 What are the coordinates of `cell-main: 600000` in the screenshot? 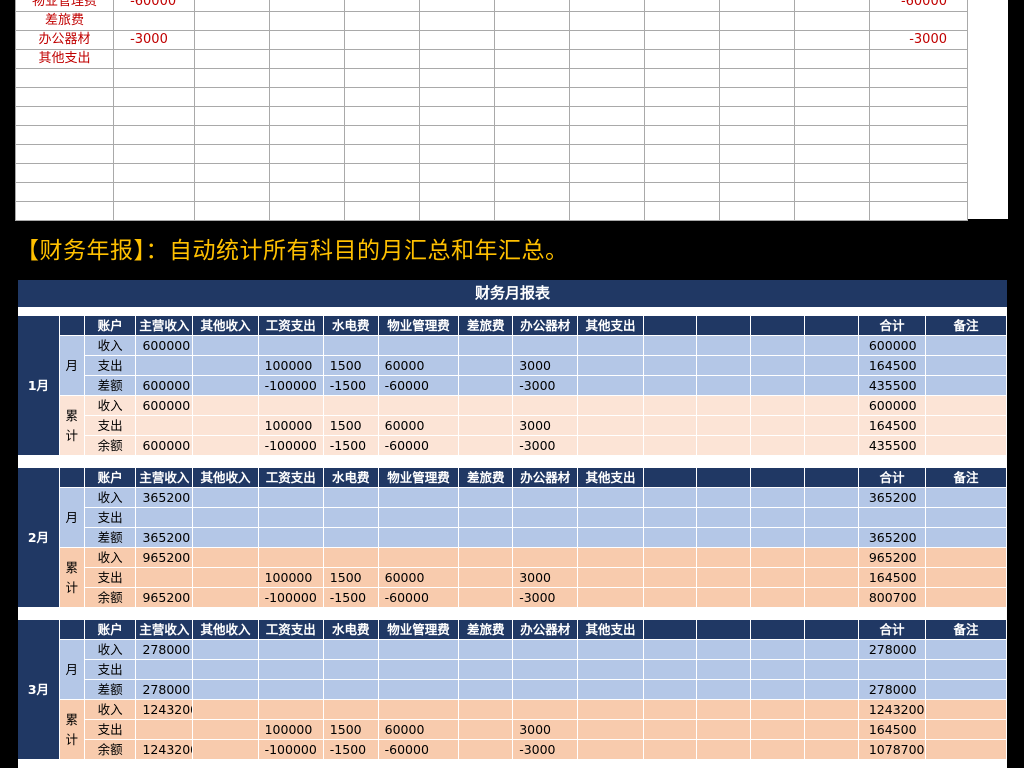 It's located at (164, 445).